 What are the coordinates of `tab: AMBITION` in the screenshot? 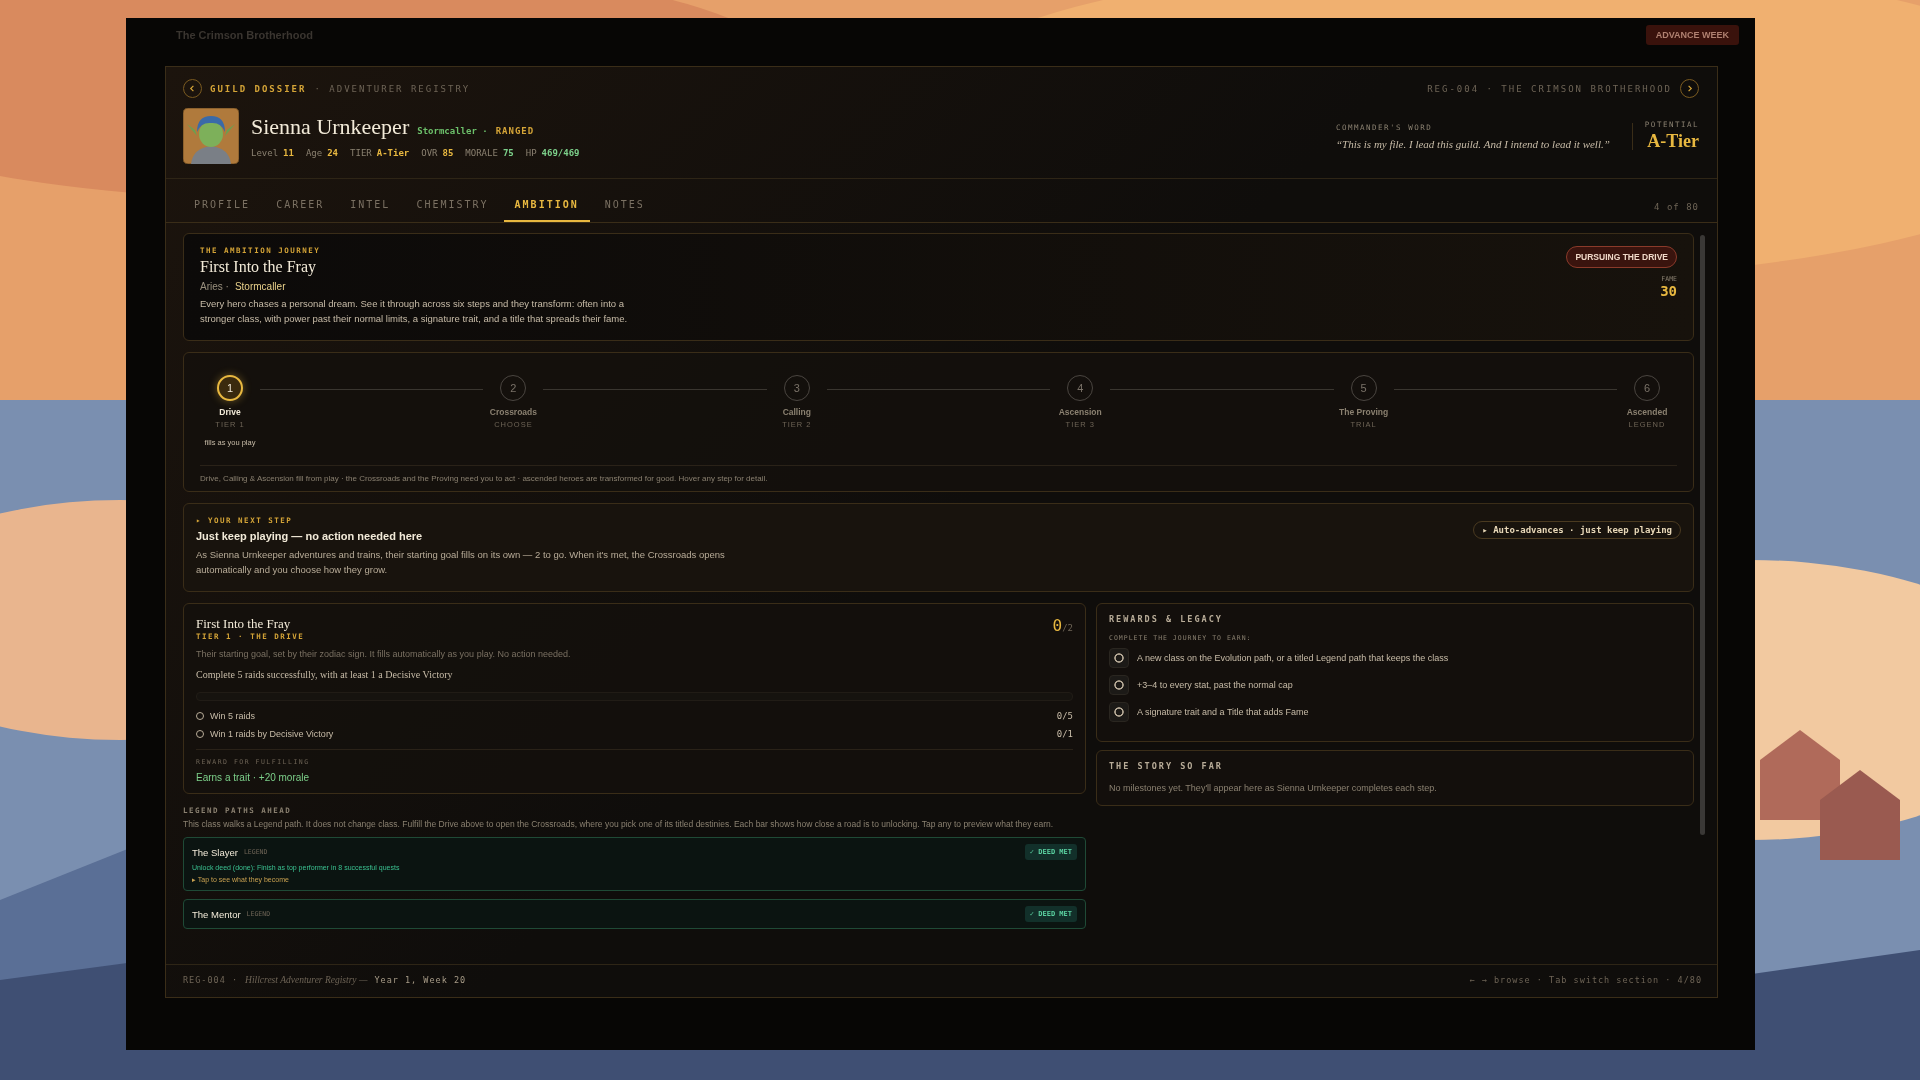 It's located at (546, 206).